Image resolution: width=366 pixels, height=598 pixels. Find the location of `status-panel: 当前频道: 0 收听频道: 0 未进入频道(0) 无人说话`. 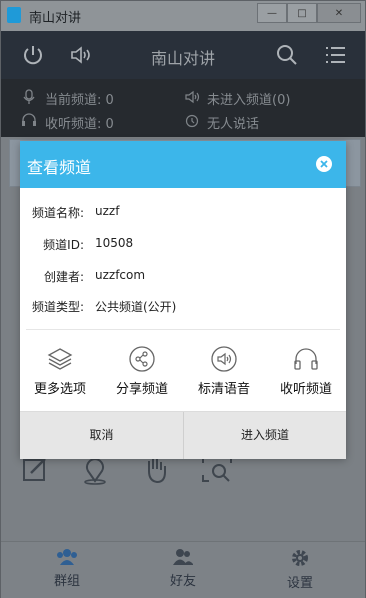

status-panel: 当前频道: 0 收听频道: 0 未进入频道(0) 无人说话 is located at coordinates (183, 108).